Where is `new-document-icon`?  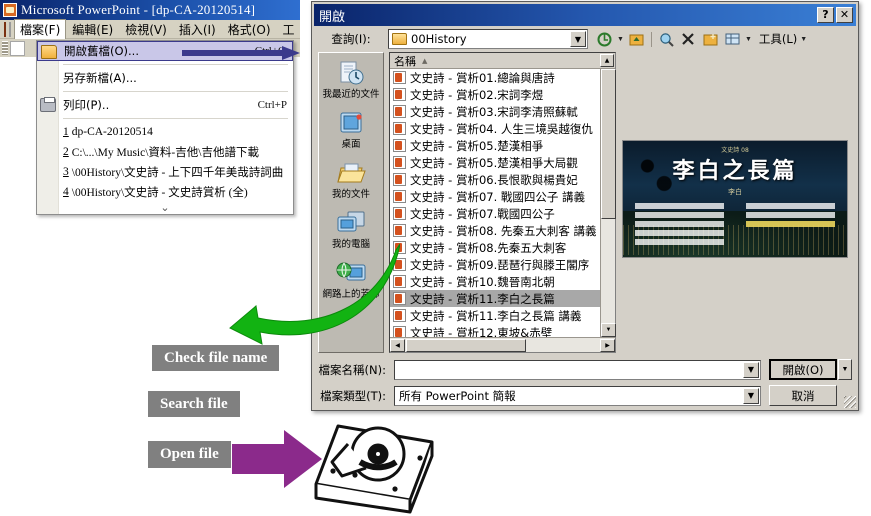 new-document-icon is located at coordinates (10, 29).